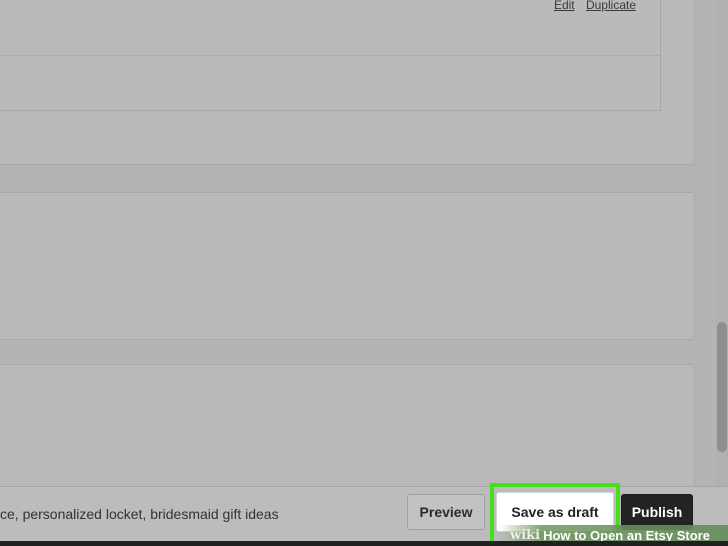 The height and width of the screenshot is (546, 728). What do you see at coordinates (446, 512) in the screenshot?
I see `preview-button: Preview` at bounding box center [446, 512].